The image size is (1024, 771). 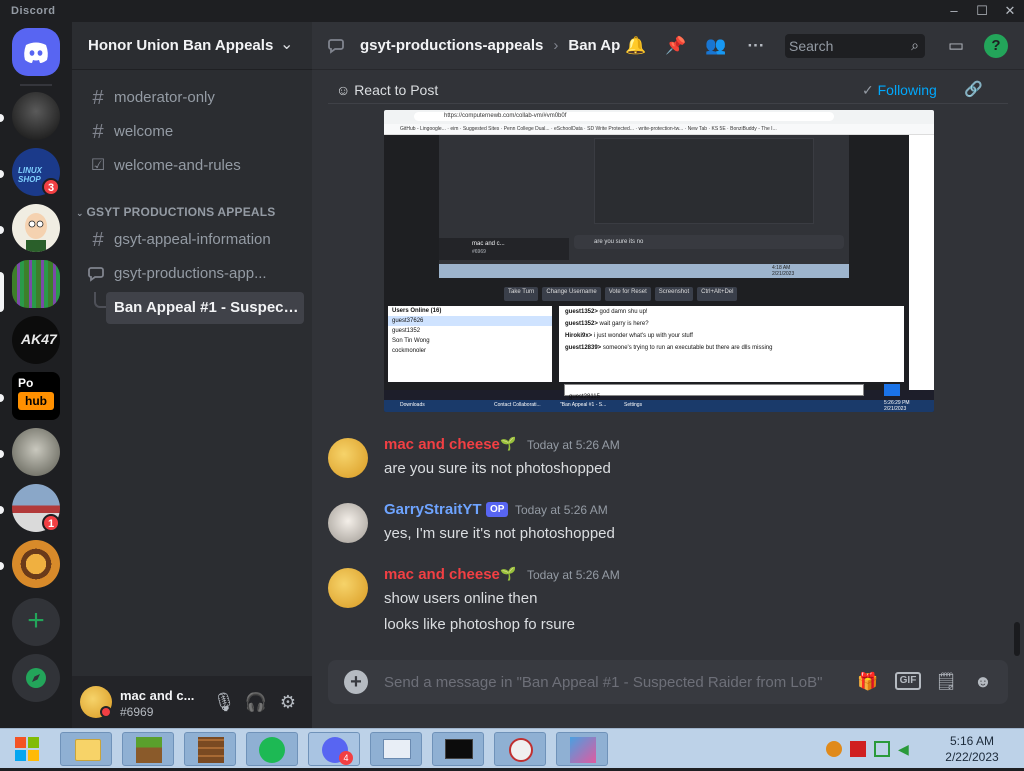 I want to click on taskbar-terminal, so click(x=458, y=749).